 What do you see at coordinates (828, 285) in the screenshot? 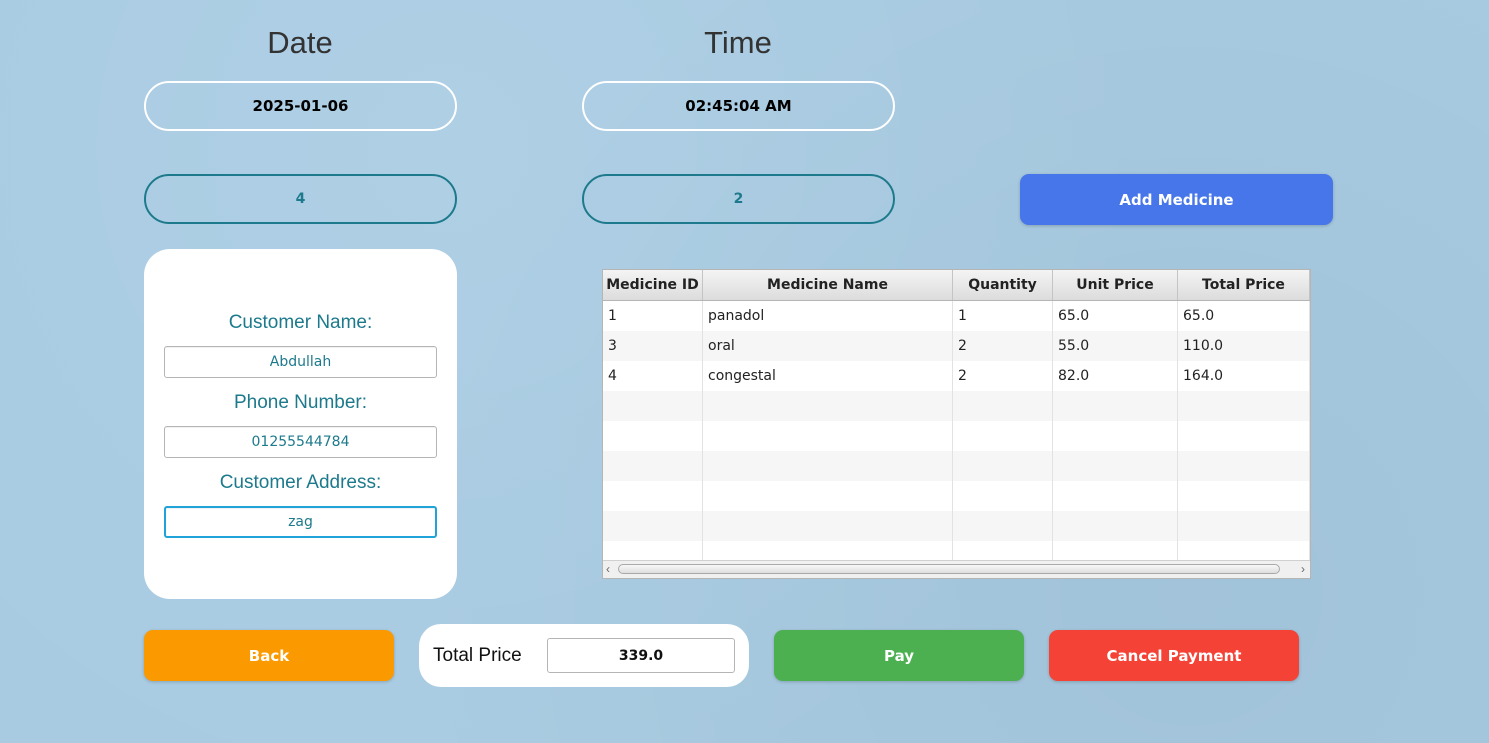
I see `column-header-medicine-name: Medicine Name` at bounding box center [828, 285].